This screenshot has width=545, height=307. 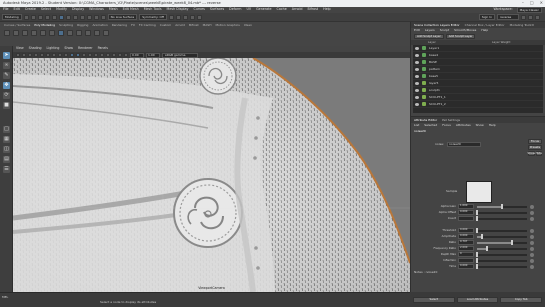 What do you see at coordinates (460, 36) in the screenshot?
I see `add-sculpt-layer-button-2: Add Sculpt Layer` at bounding box center [460, 36].